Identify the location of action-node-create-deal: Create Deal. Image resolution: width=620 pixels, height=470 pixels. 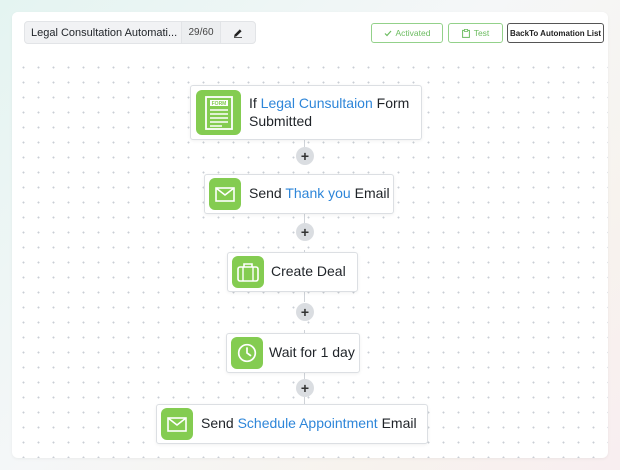
(292, 272).